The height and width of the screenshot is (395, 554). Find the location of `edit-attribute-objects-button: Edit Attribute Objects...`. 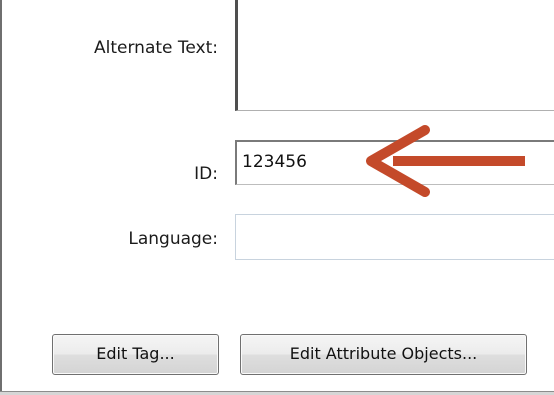

edit-attribute-objects-button: Edit Attribute Objects... is located at coordinates (383, 354).